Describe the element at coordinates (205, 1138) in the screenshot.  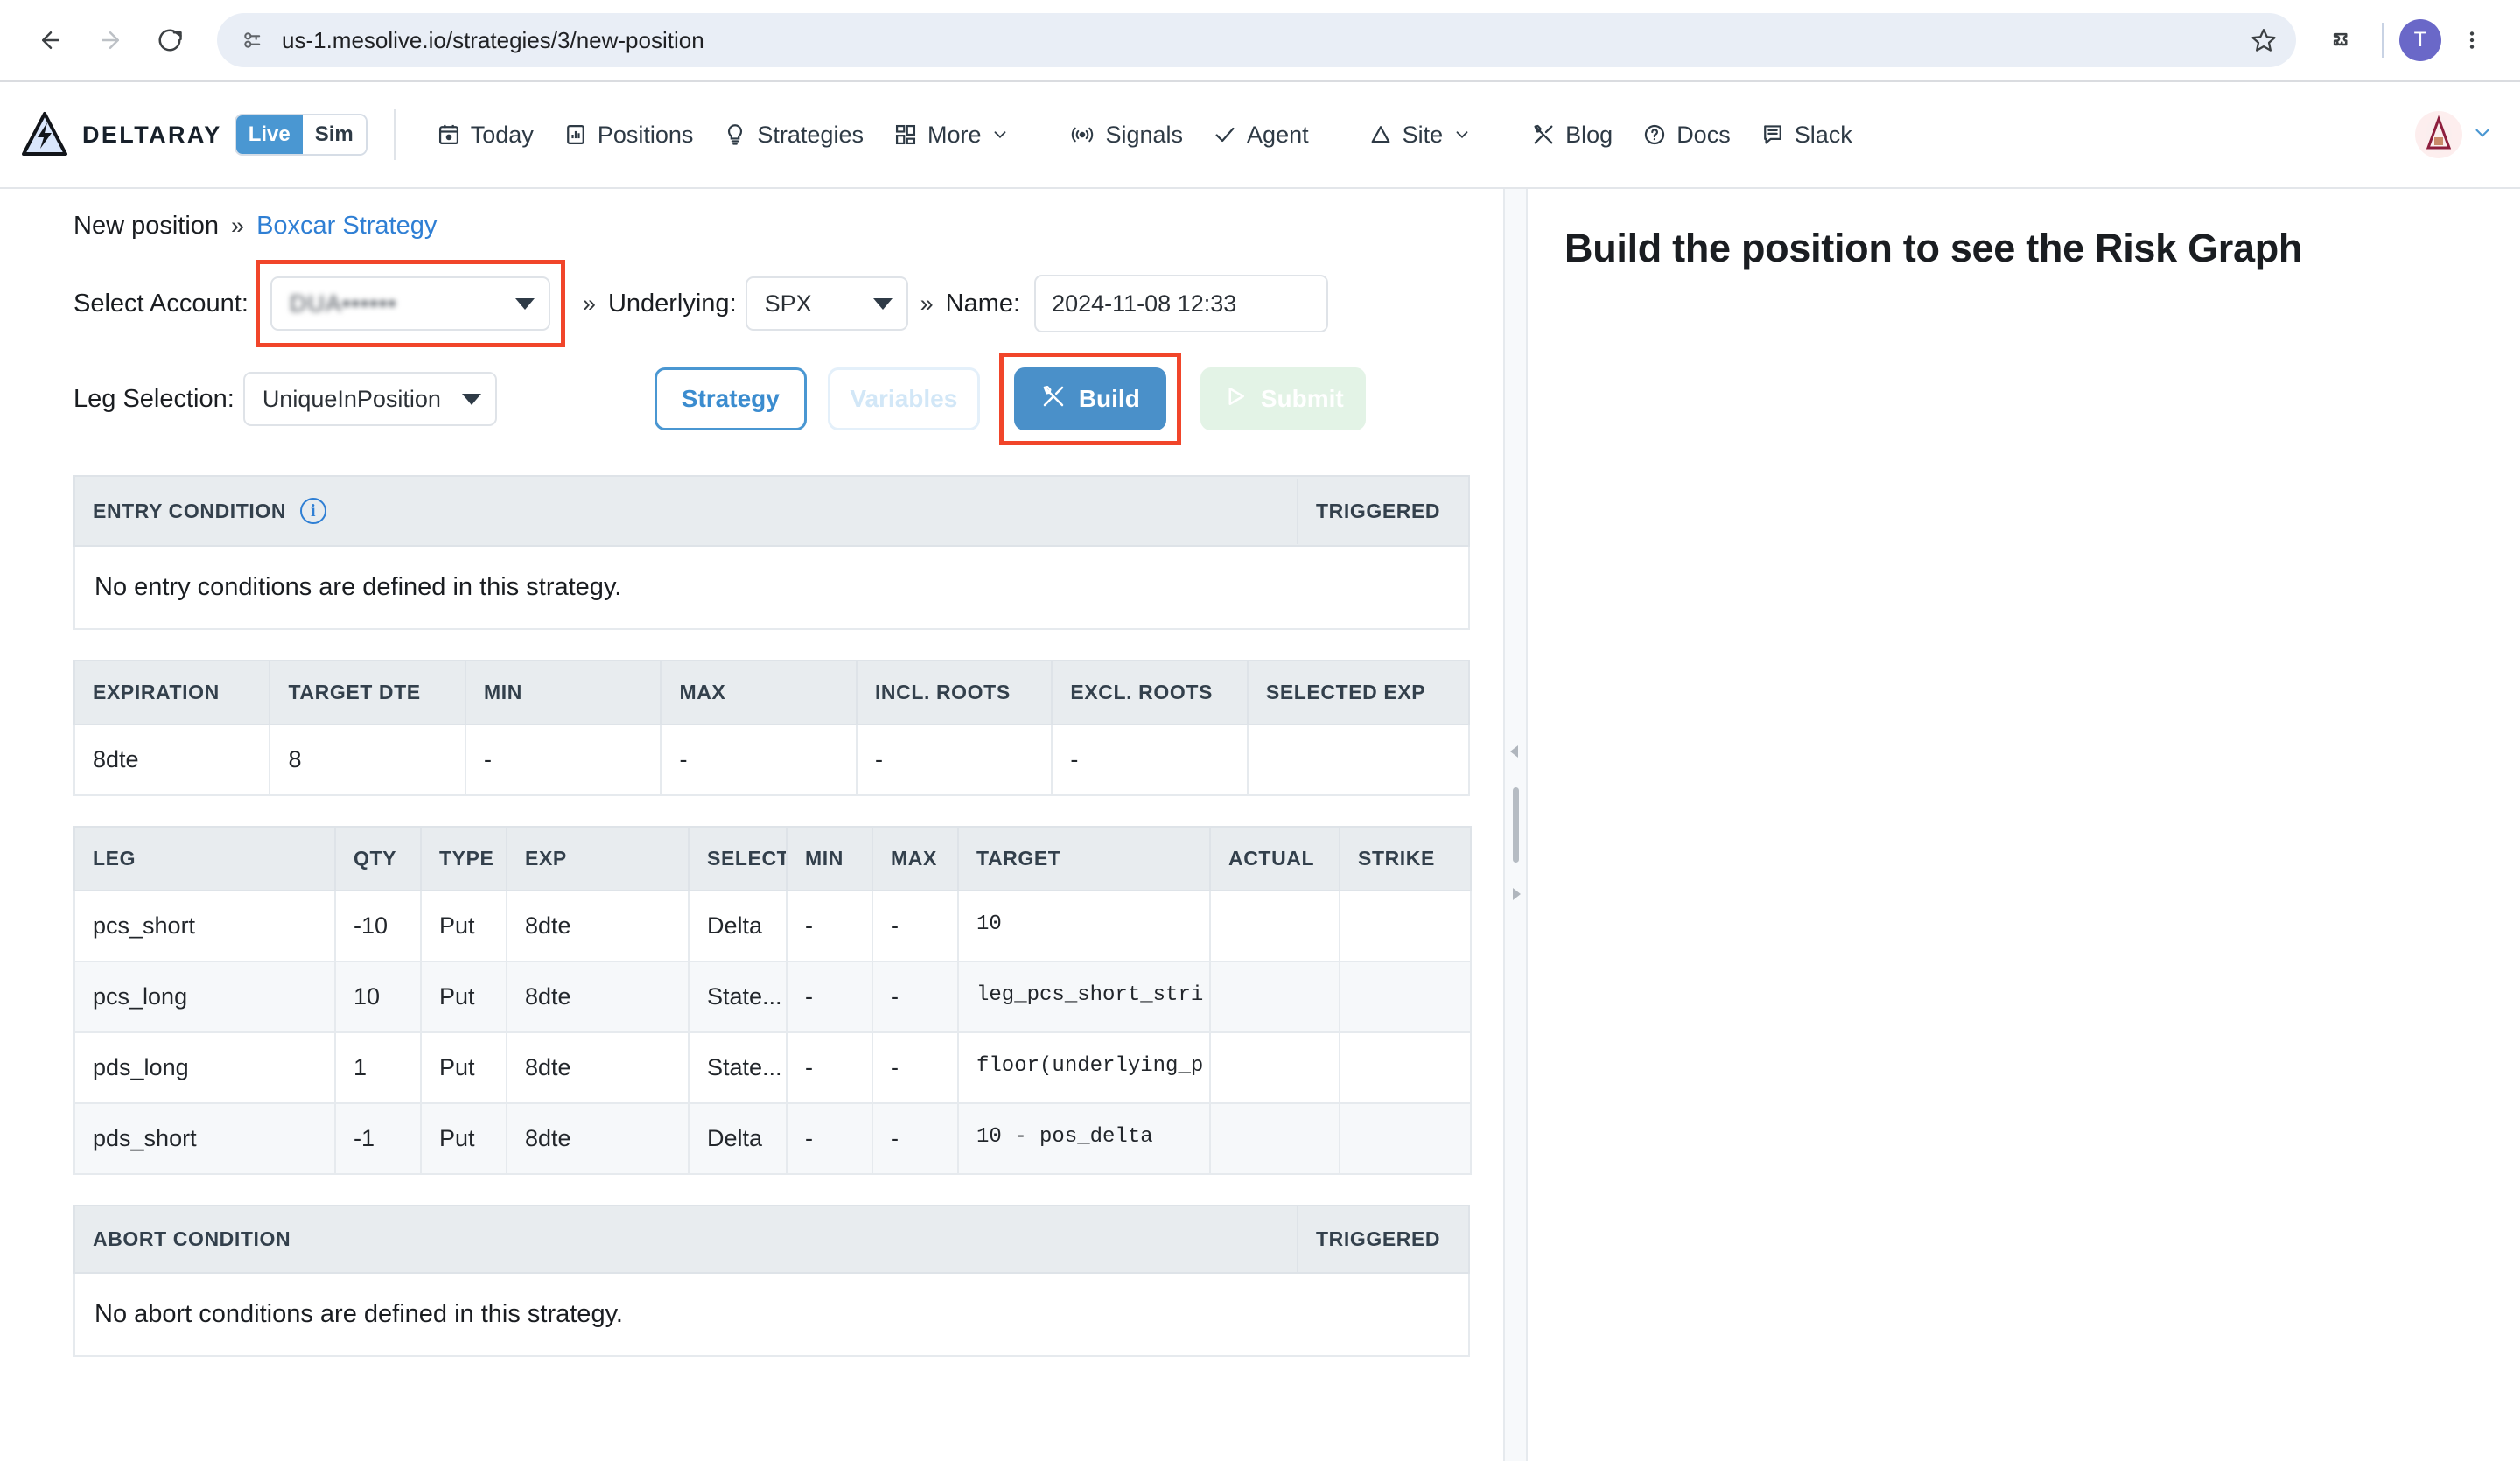
I see `cell-leg: pds_short` at that location.